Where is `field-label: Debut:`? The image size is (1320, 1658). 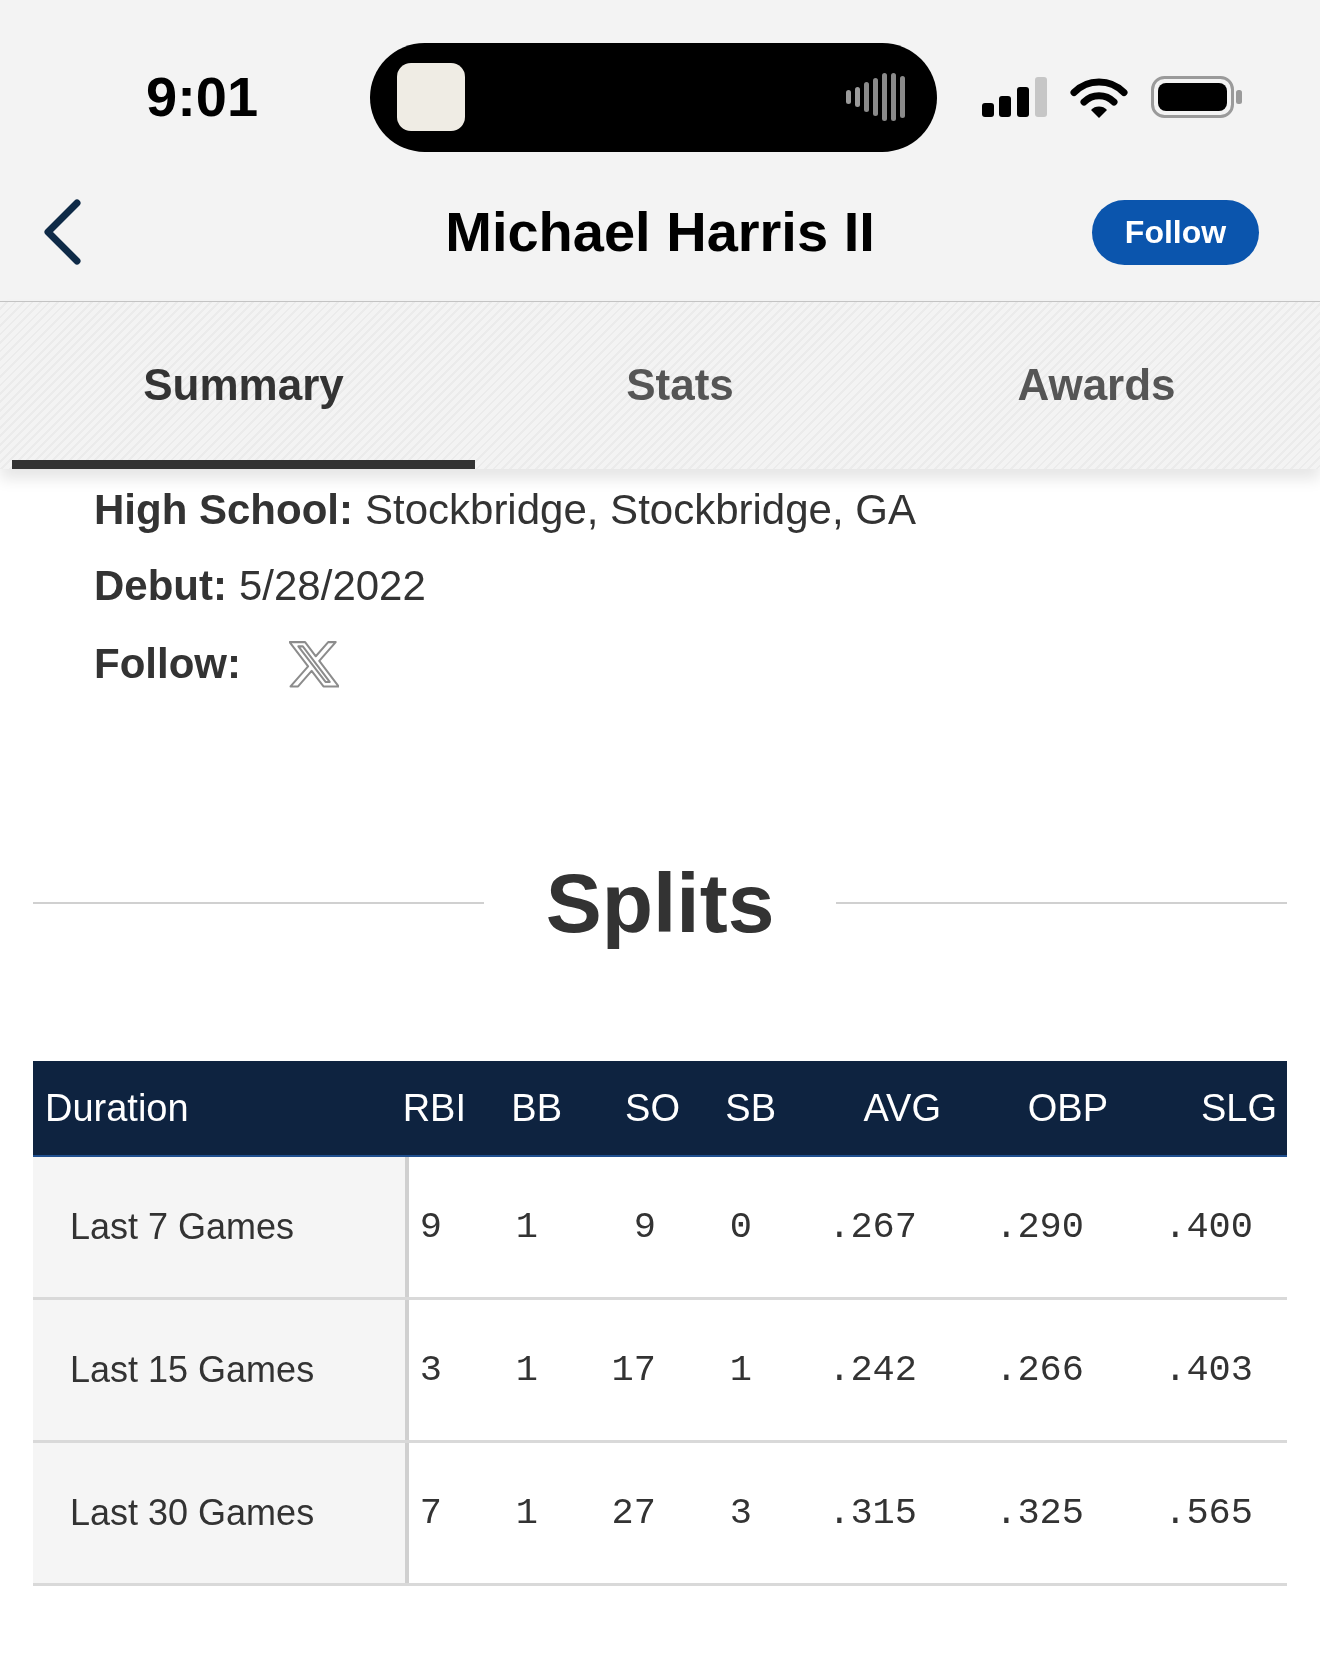 field-label: Debut: is located at coordinates (160, 586).